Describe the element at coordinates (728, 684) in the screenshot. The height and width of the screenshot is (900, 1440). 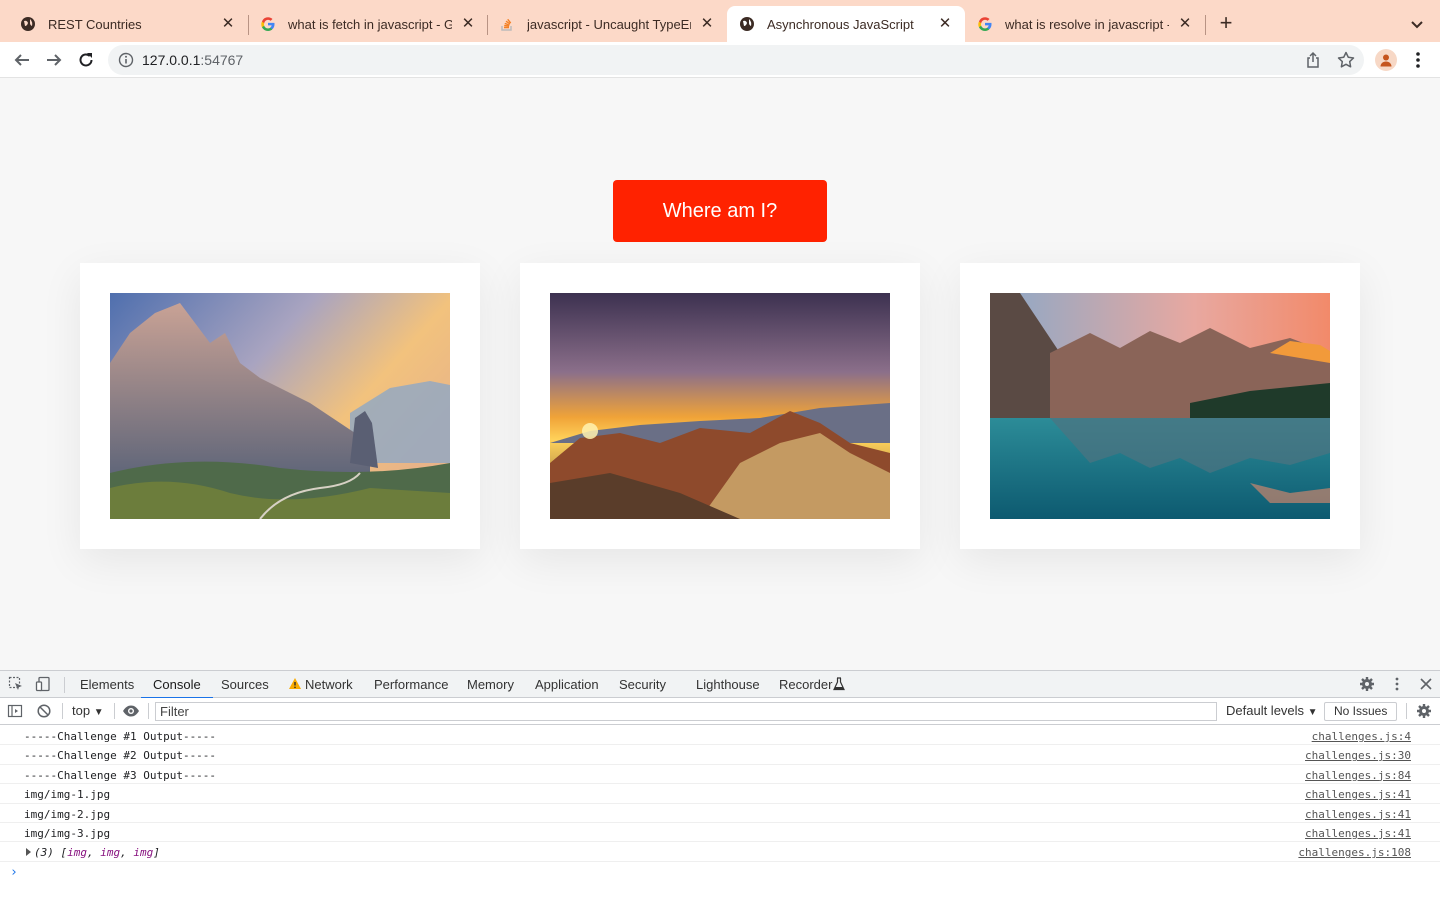
I see `tab-lighthouse: Lighthouse` at that location.